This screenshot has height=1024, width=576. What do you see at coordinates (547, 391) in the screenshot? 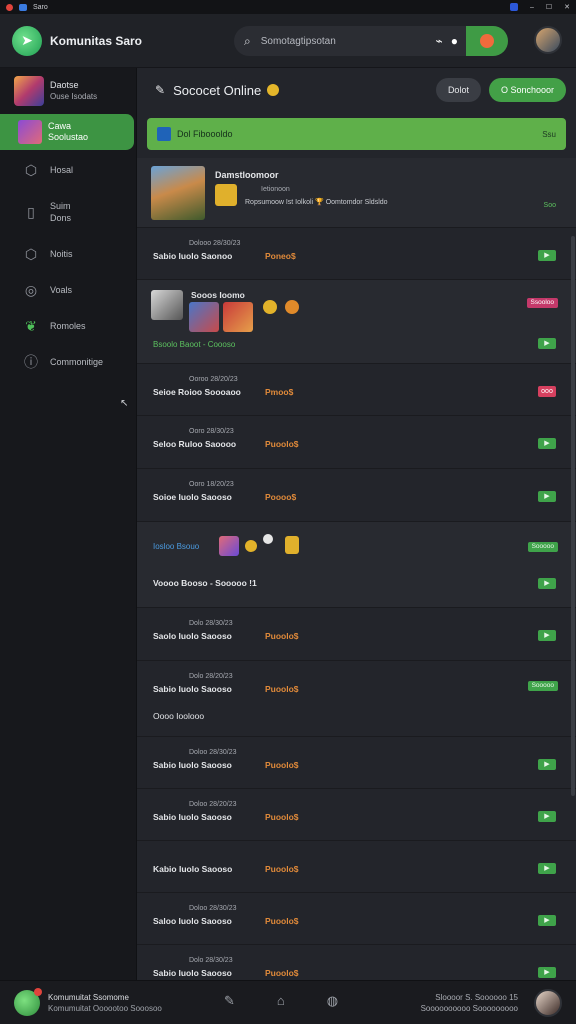
I see `status-badge: ooo` at bounding box center [547, 391].